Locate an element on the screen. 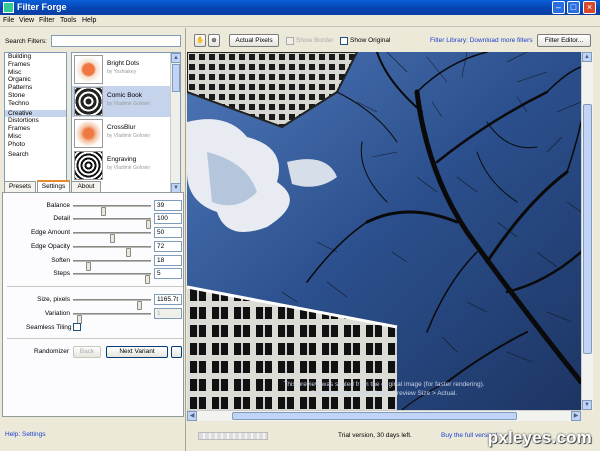 This screenshot has height=451, width=600. param-label: Soften is located at coordinates (60, 260).